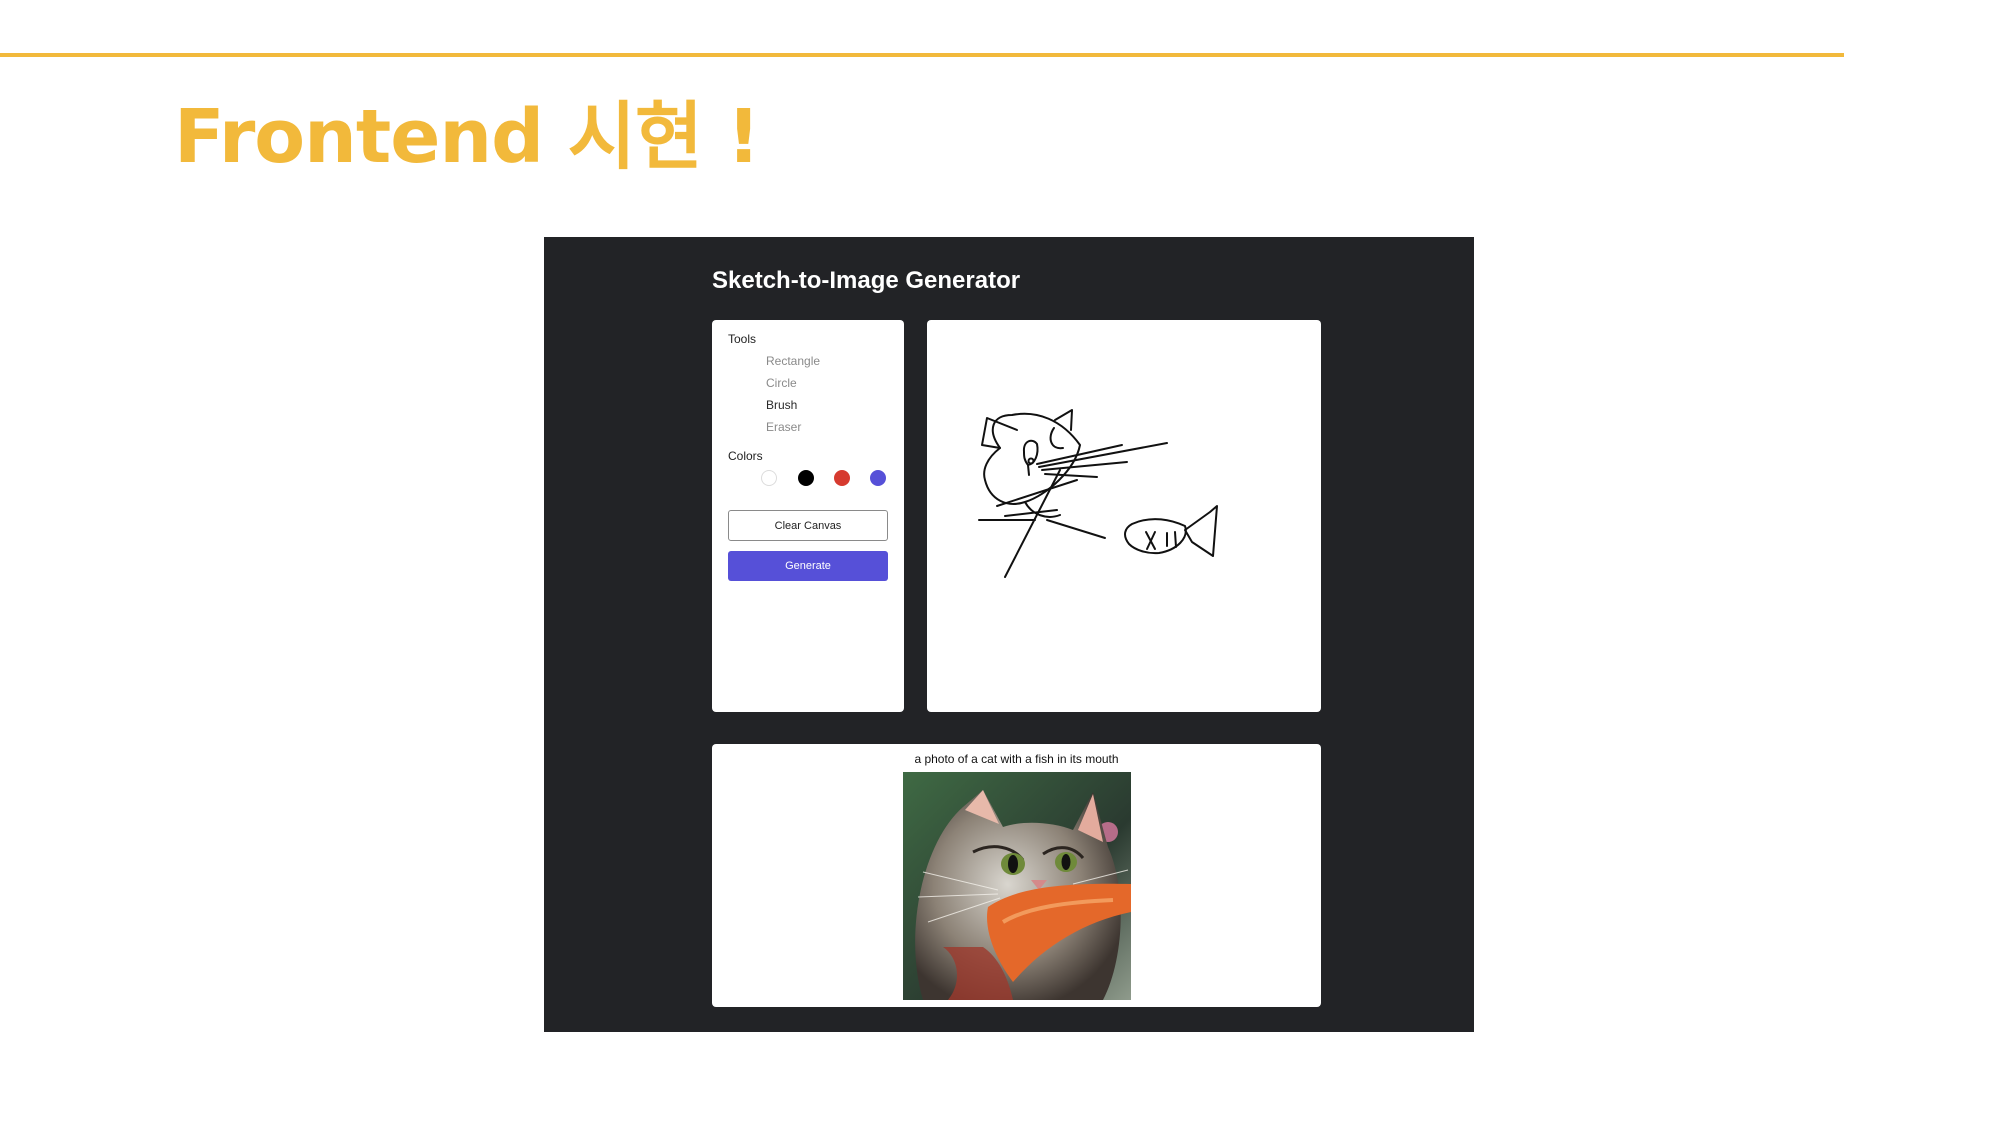 This screenshot has height=1125, width=2000. What do you see at coordinates (806, 478) in the screenshot?
I see `color-swatch-black` at bounding box center [806, 478].